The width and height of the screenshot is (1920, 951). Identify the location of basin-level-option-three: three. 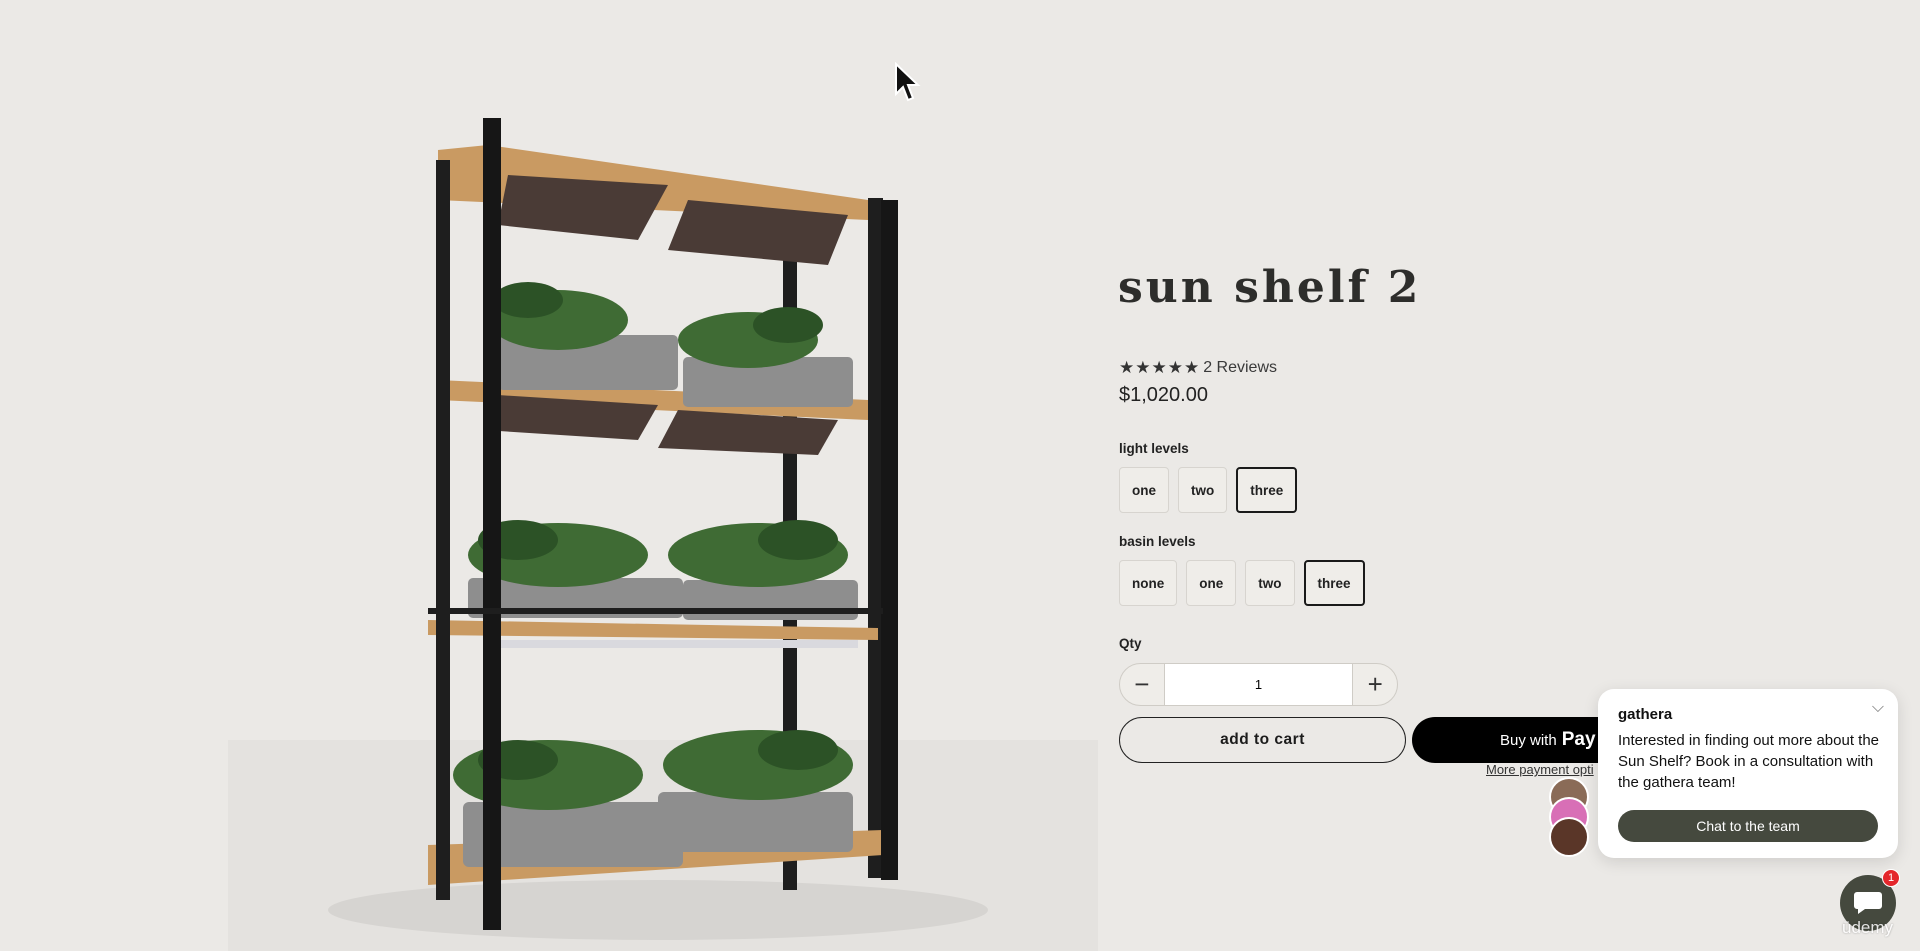
(1334, 583).